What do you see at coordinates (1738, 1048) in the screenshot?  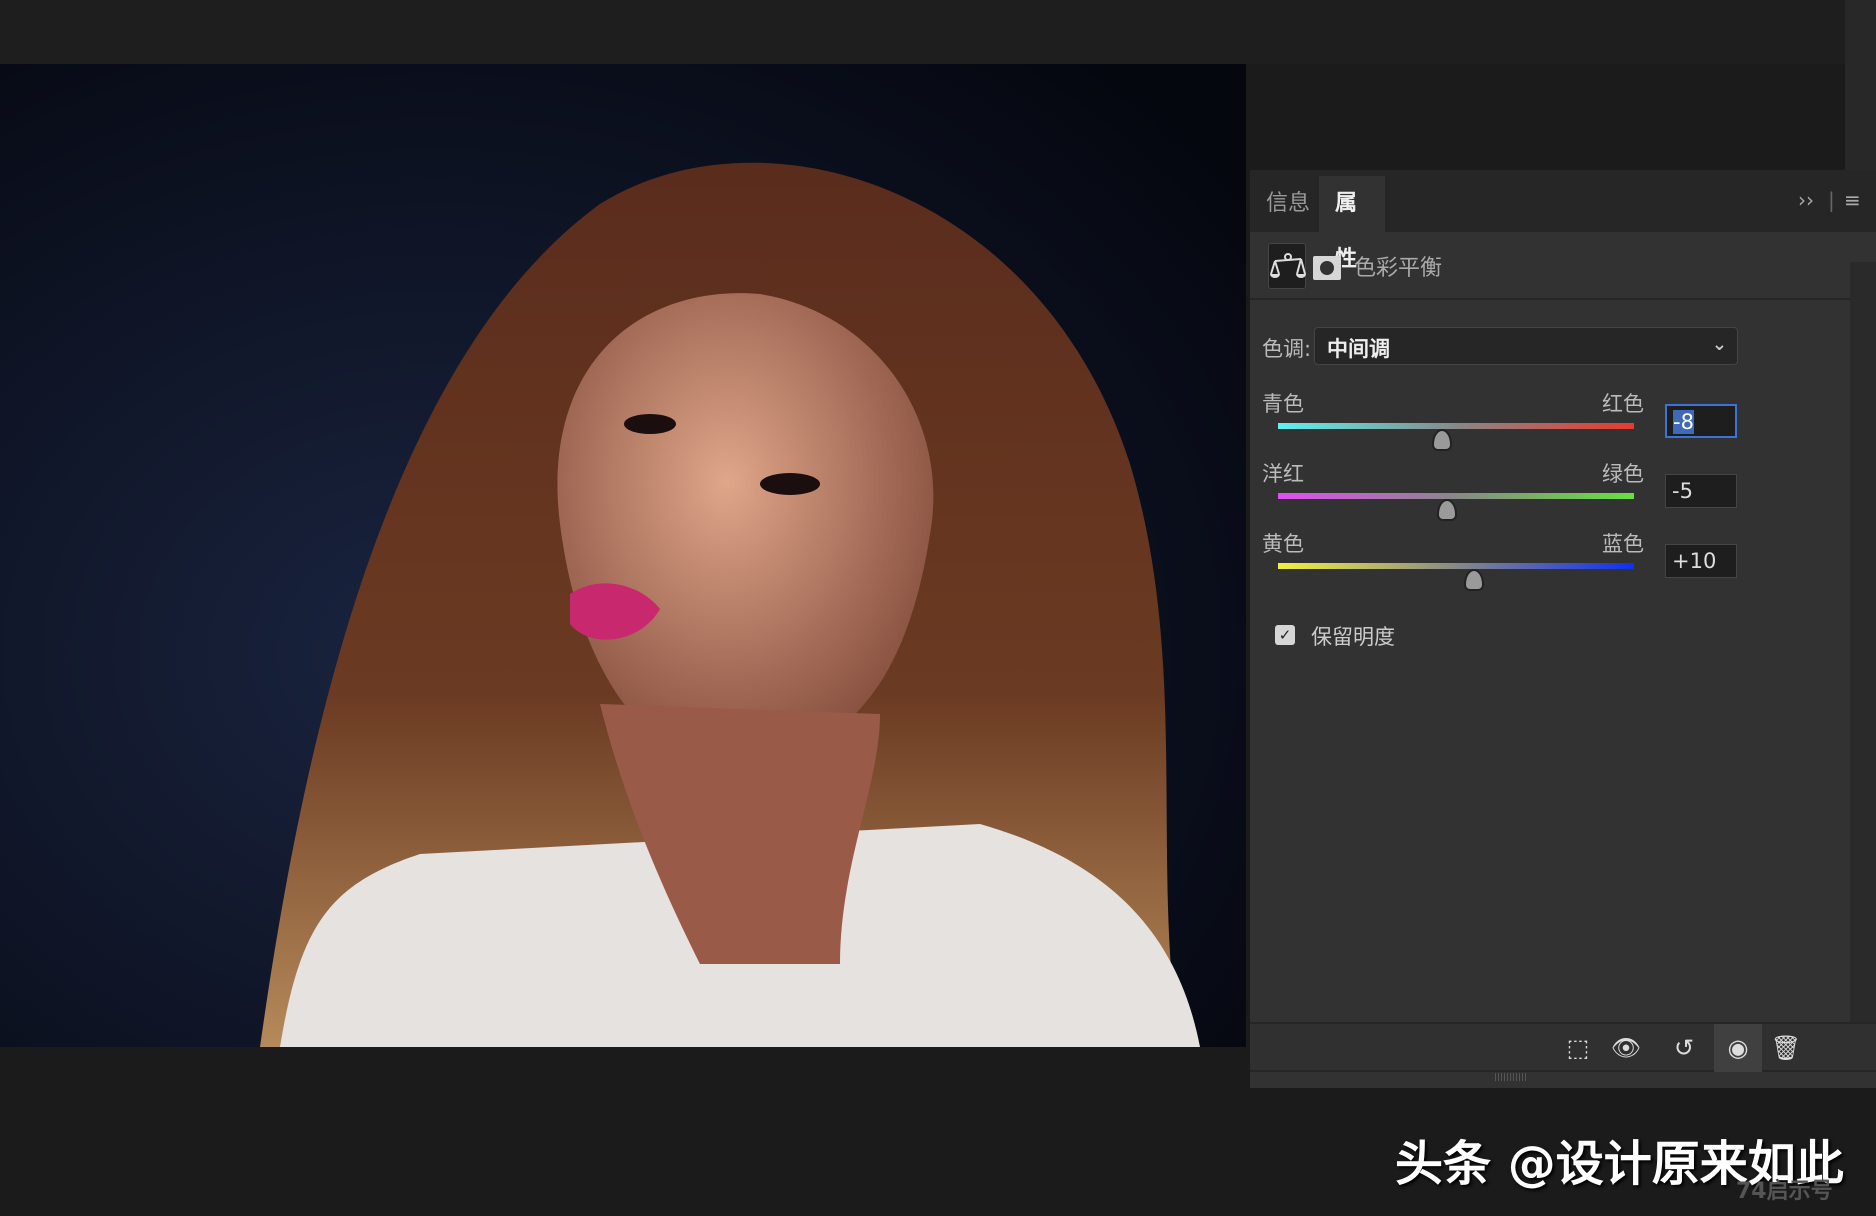 I see `visibility-eye-icon: ◉` at bounding box center [1738, 1048].